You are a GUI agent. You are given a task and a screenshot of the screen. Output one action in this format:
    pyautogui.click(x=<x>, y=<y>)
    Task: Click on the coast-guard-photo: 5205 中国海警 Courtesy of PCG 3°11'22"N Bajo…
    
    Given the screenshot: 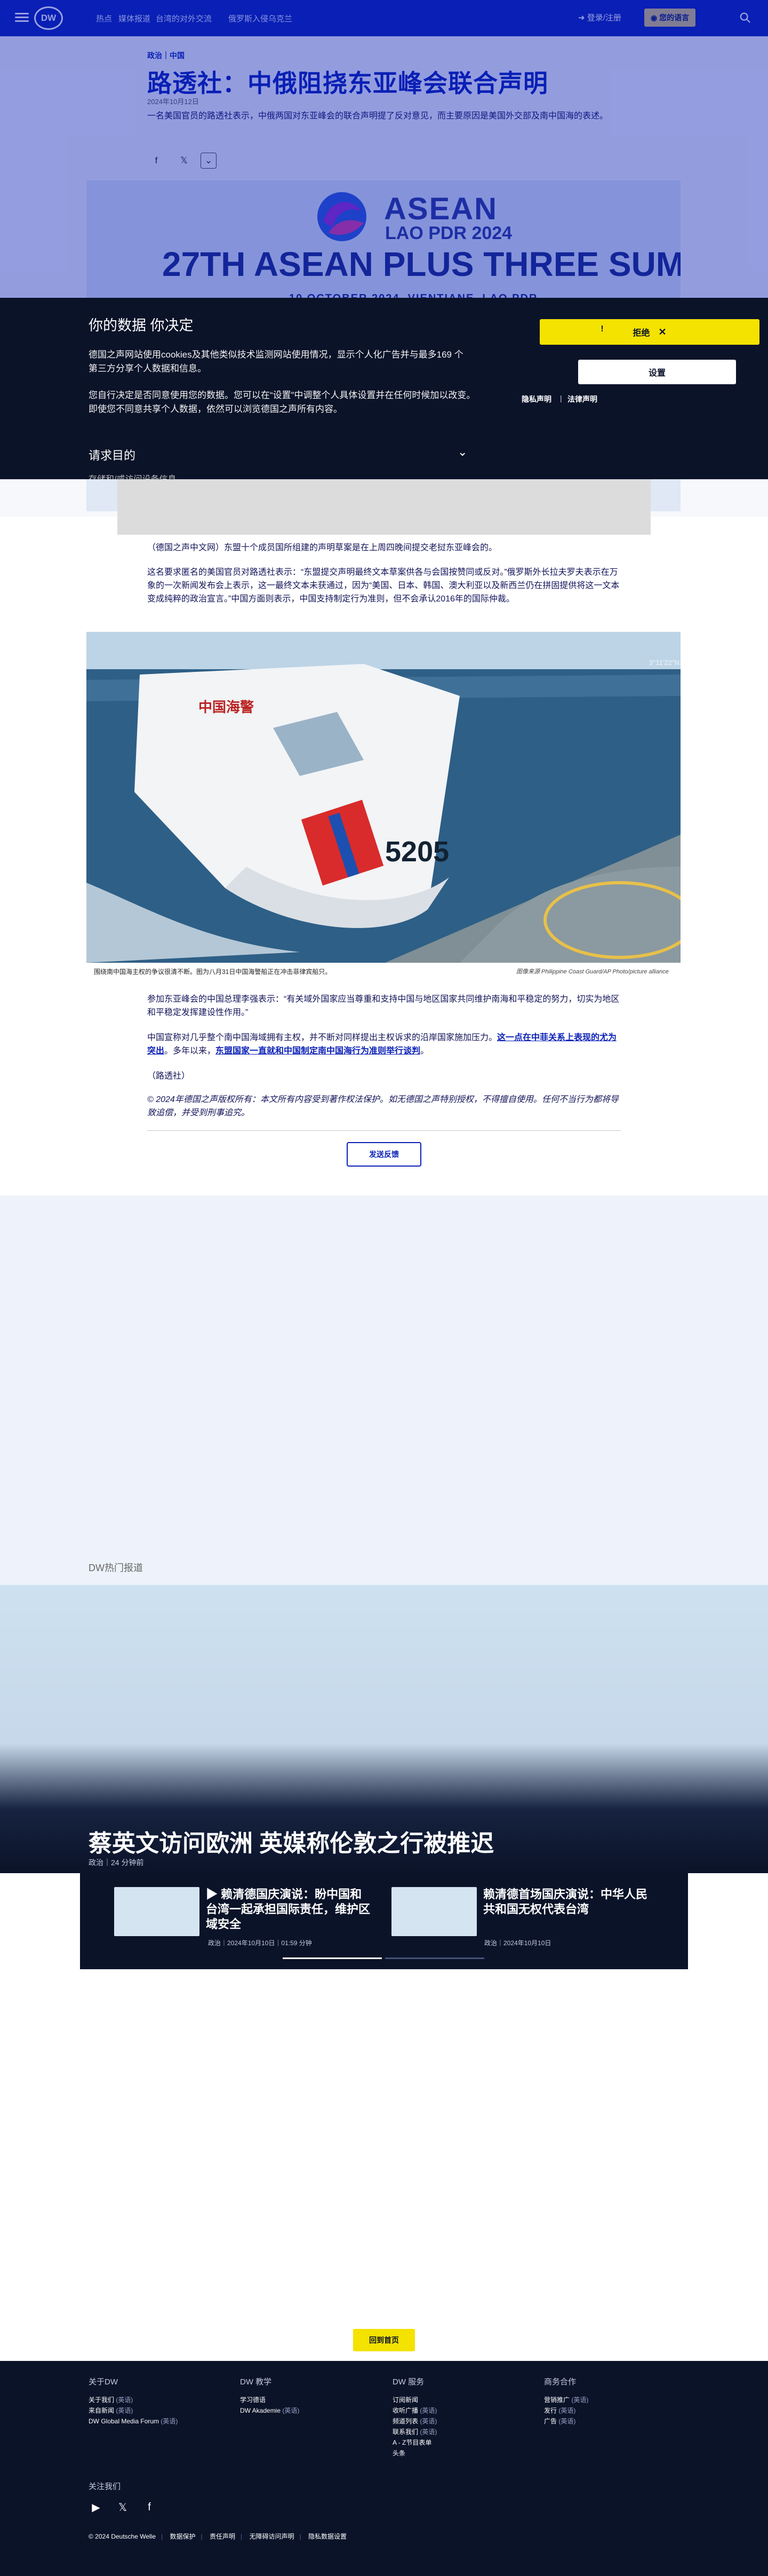 What is the action you would take?
    pyautogui.click(x=383, y=797)
    